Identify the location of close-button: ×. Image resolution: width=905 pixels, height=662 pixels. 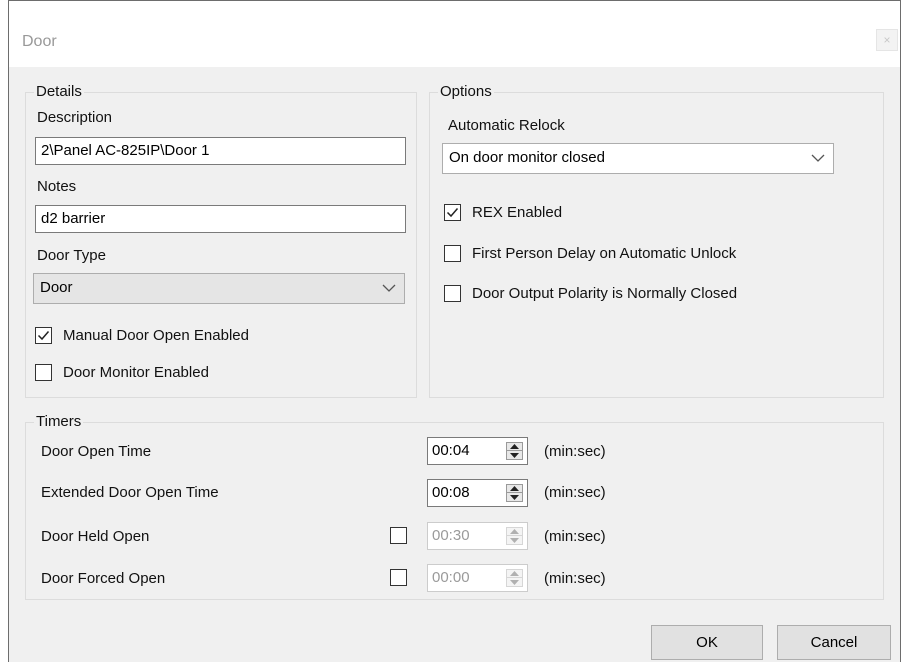
(887, 40).